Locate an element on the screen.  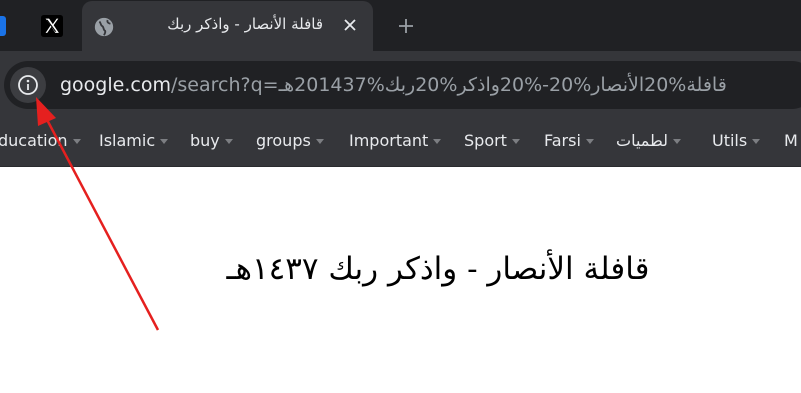
tab-x is located at coordinates (52, 26).